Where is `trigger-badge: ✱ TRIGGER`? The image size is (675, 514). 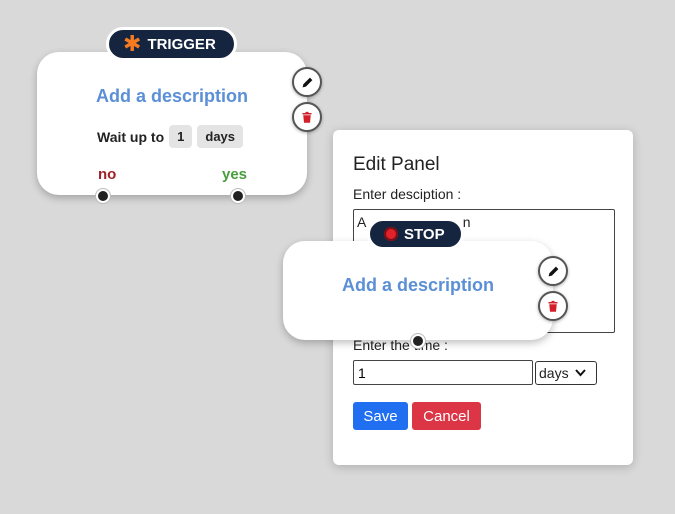
trigger-badge: ✱ TRIGGER is located at coordinates (171, 44).